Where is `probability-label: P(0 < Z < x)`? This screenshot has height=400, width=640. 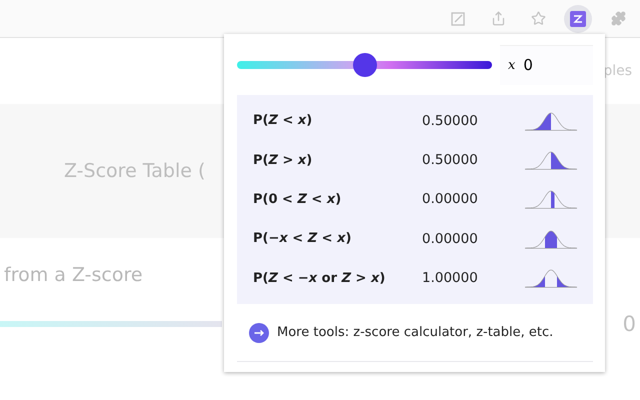 probability-label: P(0 < Z < x) is located at coordinates (297, 199).